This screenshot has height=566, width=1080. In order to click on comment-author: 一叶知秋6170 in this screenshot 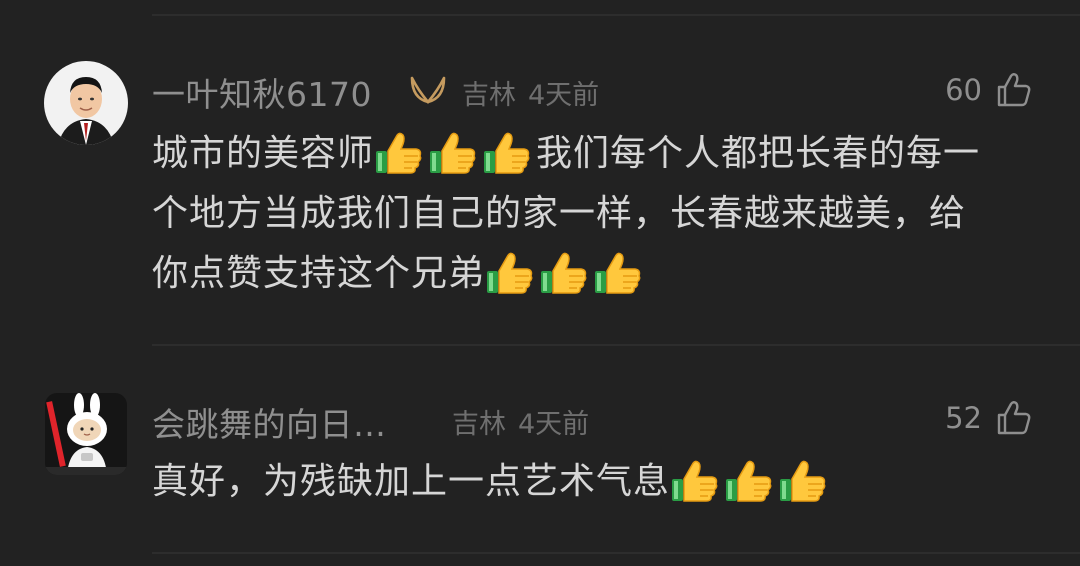, I will do `click(262, 92)`.